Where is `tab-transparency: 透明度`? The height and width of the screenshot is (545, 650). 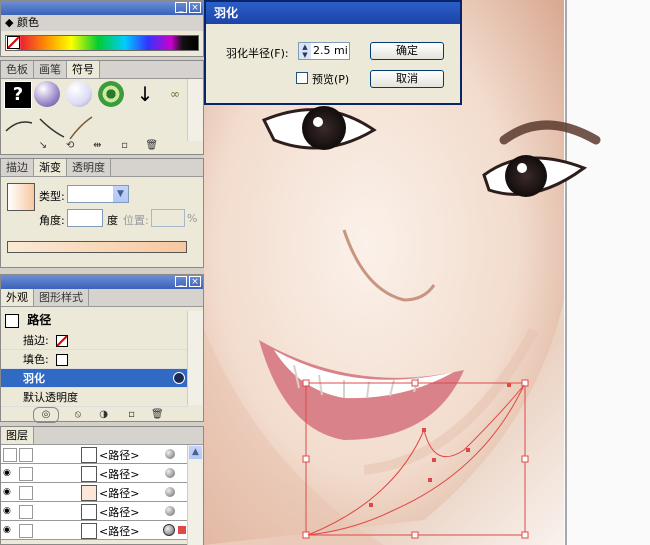 tab-transparency: 透明度 is located at coordinates (89, 167).